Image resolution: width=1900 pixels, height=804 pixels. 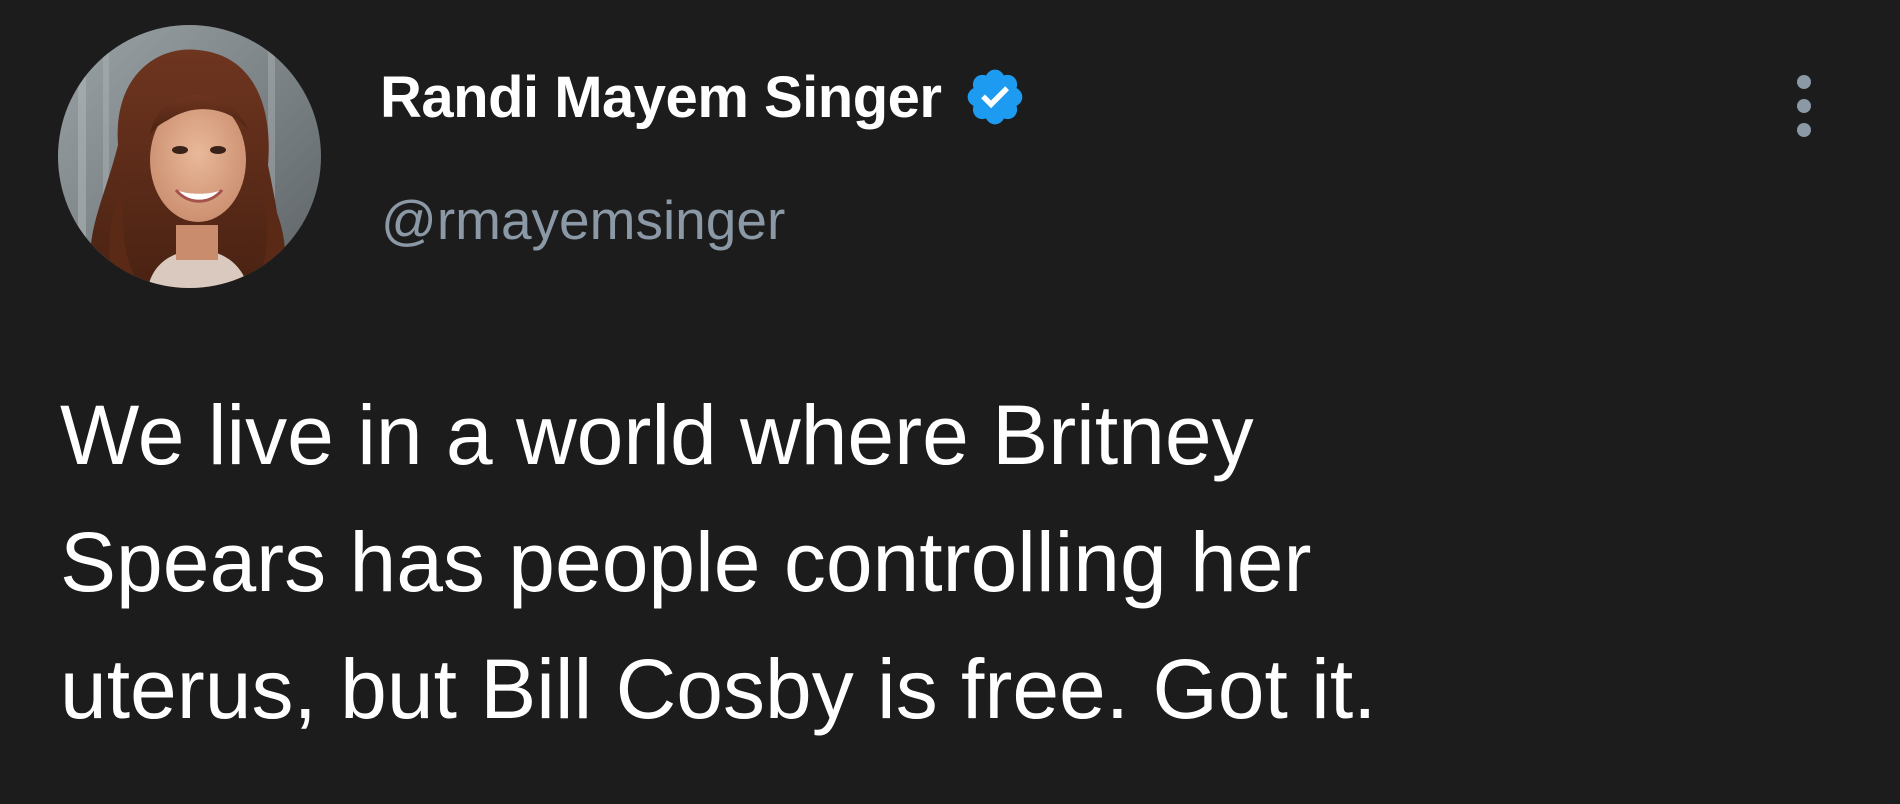 I want to click on author-name-row: Randi Mayem Singer, so click(x=703, y=97).